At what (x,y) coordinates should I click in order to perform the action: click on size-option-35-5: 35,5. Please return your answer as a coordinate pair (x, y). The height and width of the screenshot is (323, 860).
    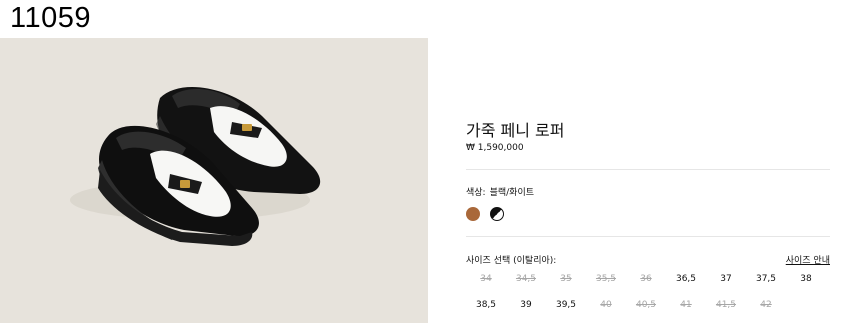
    Looking at the image, I should click on (606, 279).